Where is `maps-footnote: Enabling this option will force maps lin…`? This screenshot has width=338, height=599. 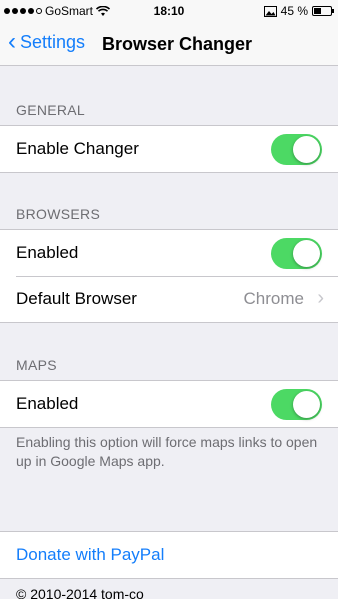
maps-footnote: Enabling this option will force maps lin… is located at coordinates (167, 451).